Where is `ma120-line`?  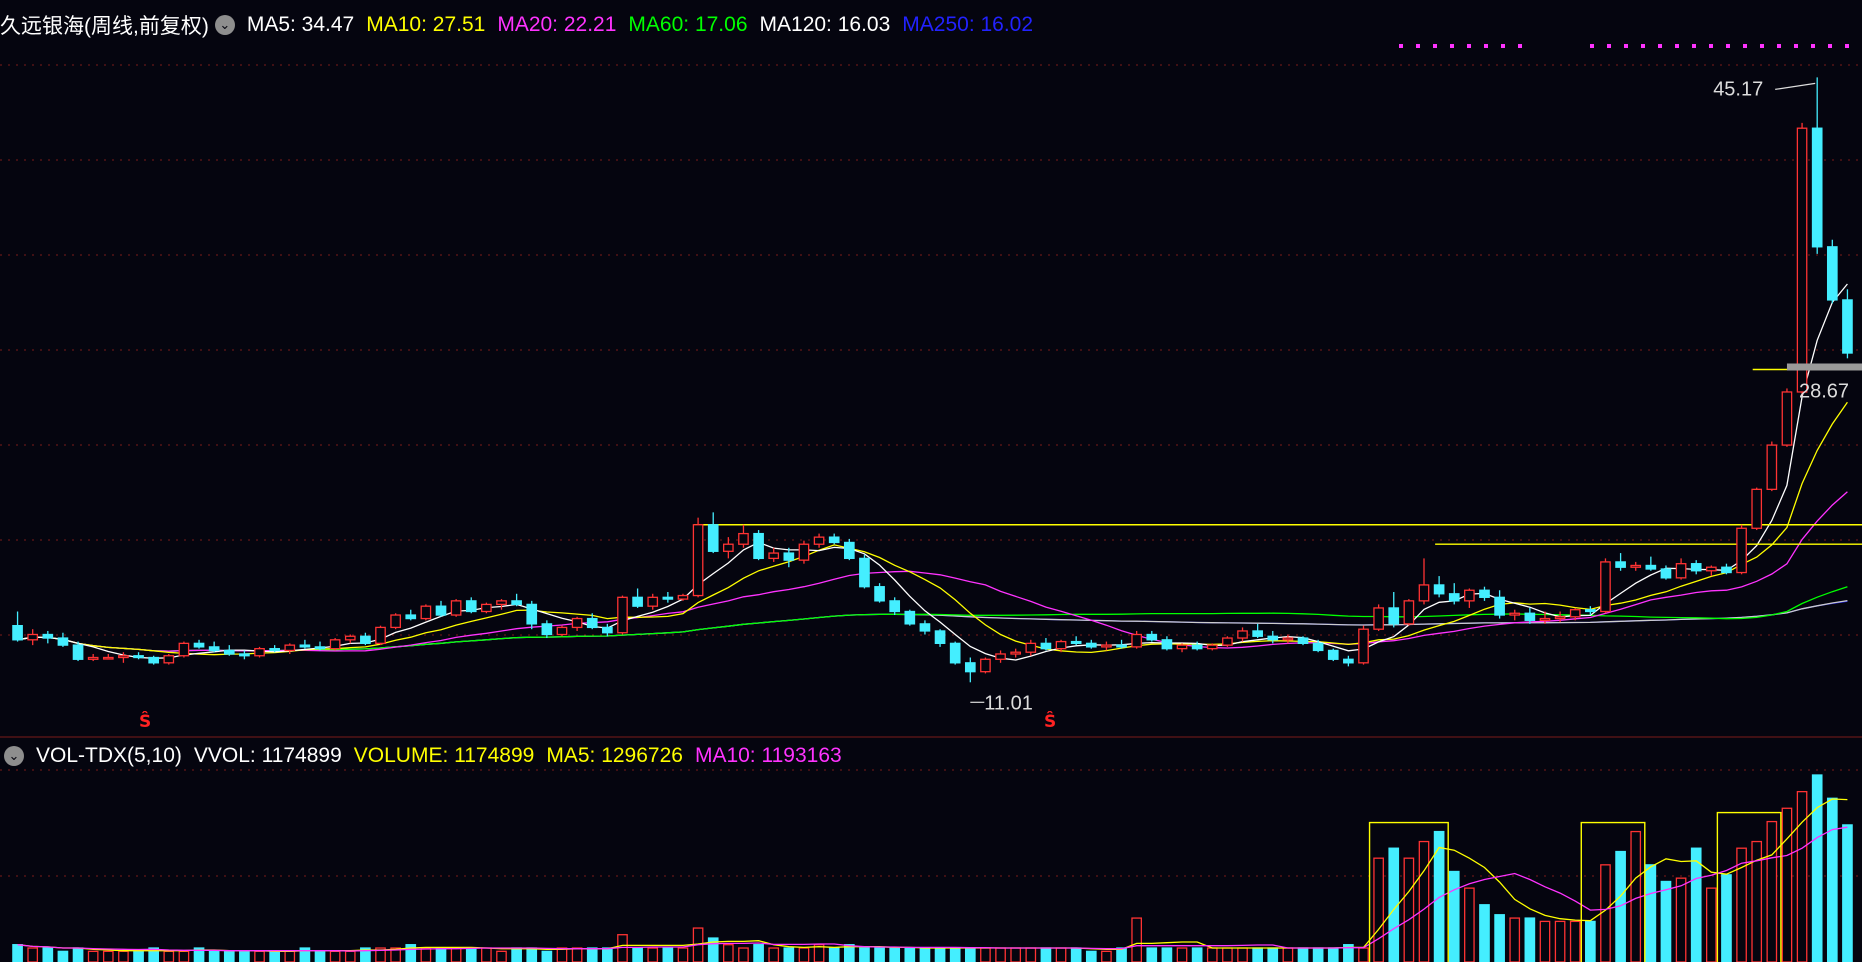 ma120-line is located at coordinates (932, 625).